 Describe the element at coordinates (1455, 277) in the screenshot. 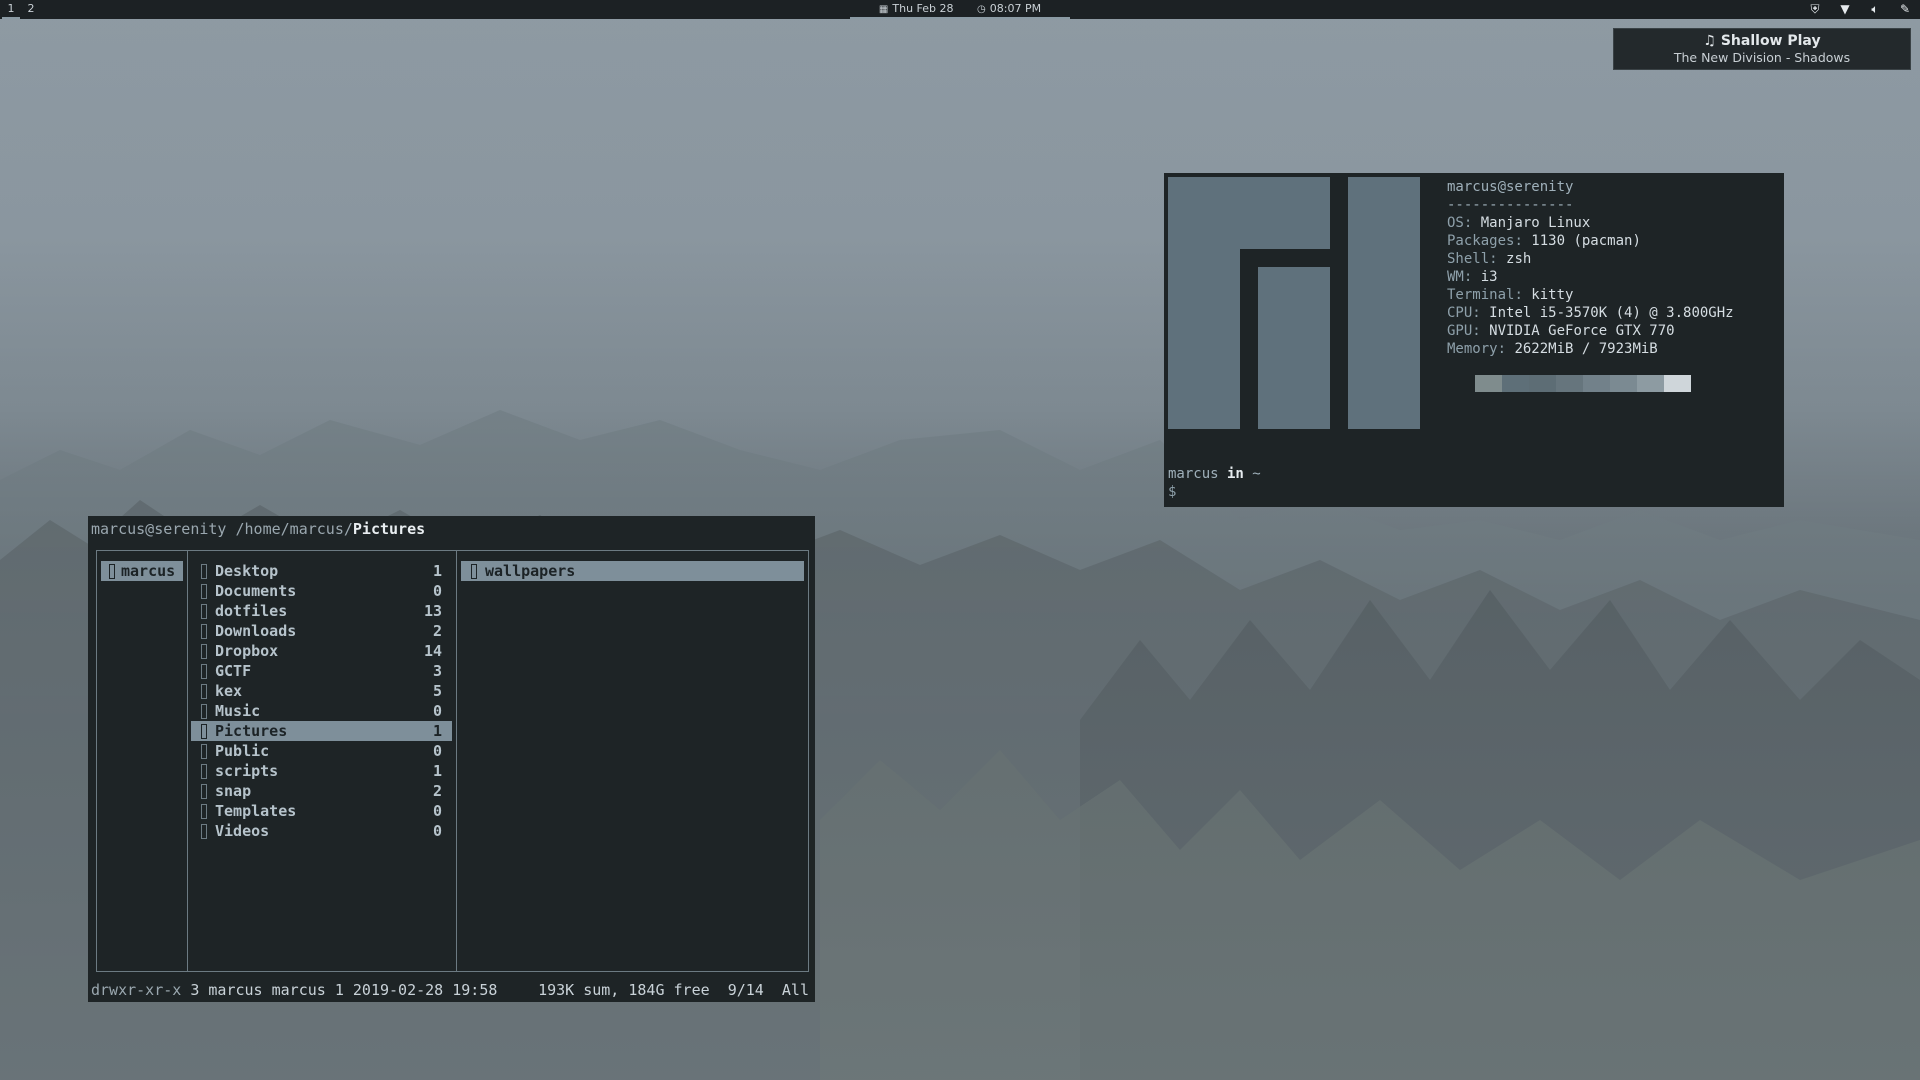

I see `info-key-wm: WM` at that location.